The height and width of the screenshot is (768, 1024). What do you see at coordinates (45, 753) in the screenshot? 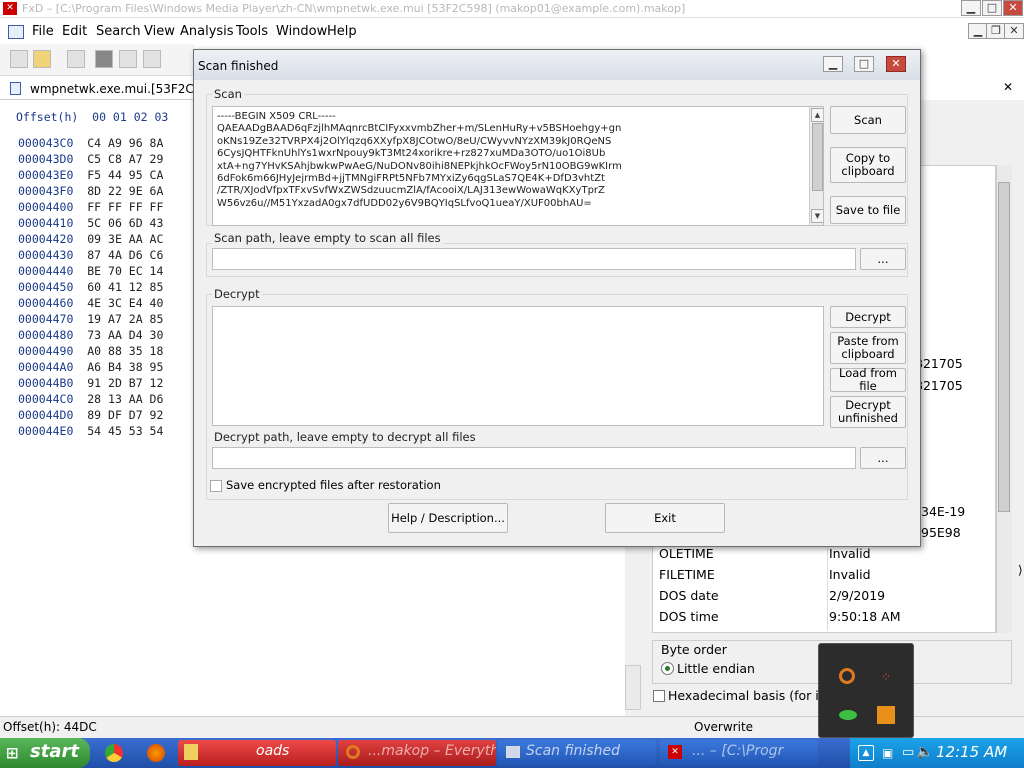
I see `start-button: ⊞ start` at bounding box center [45, 753].